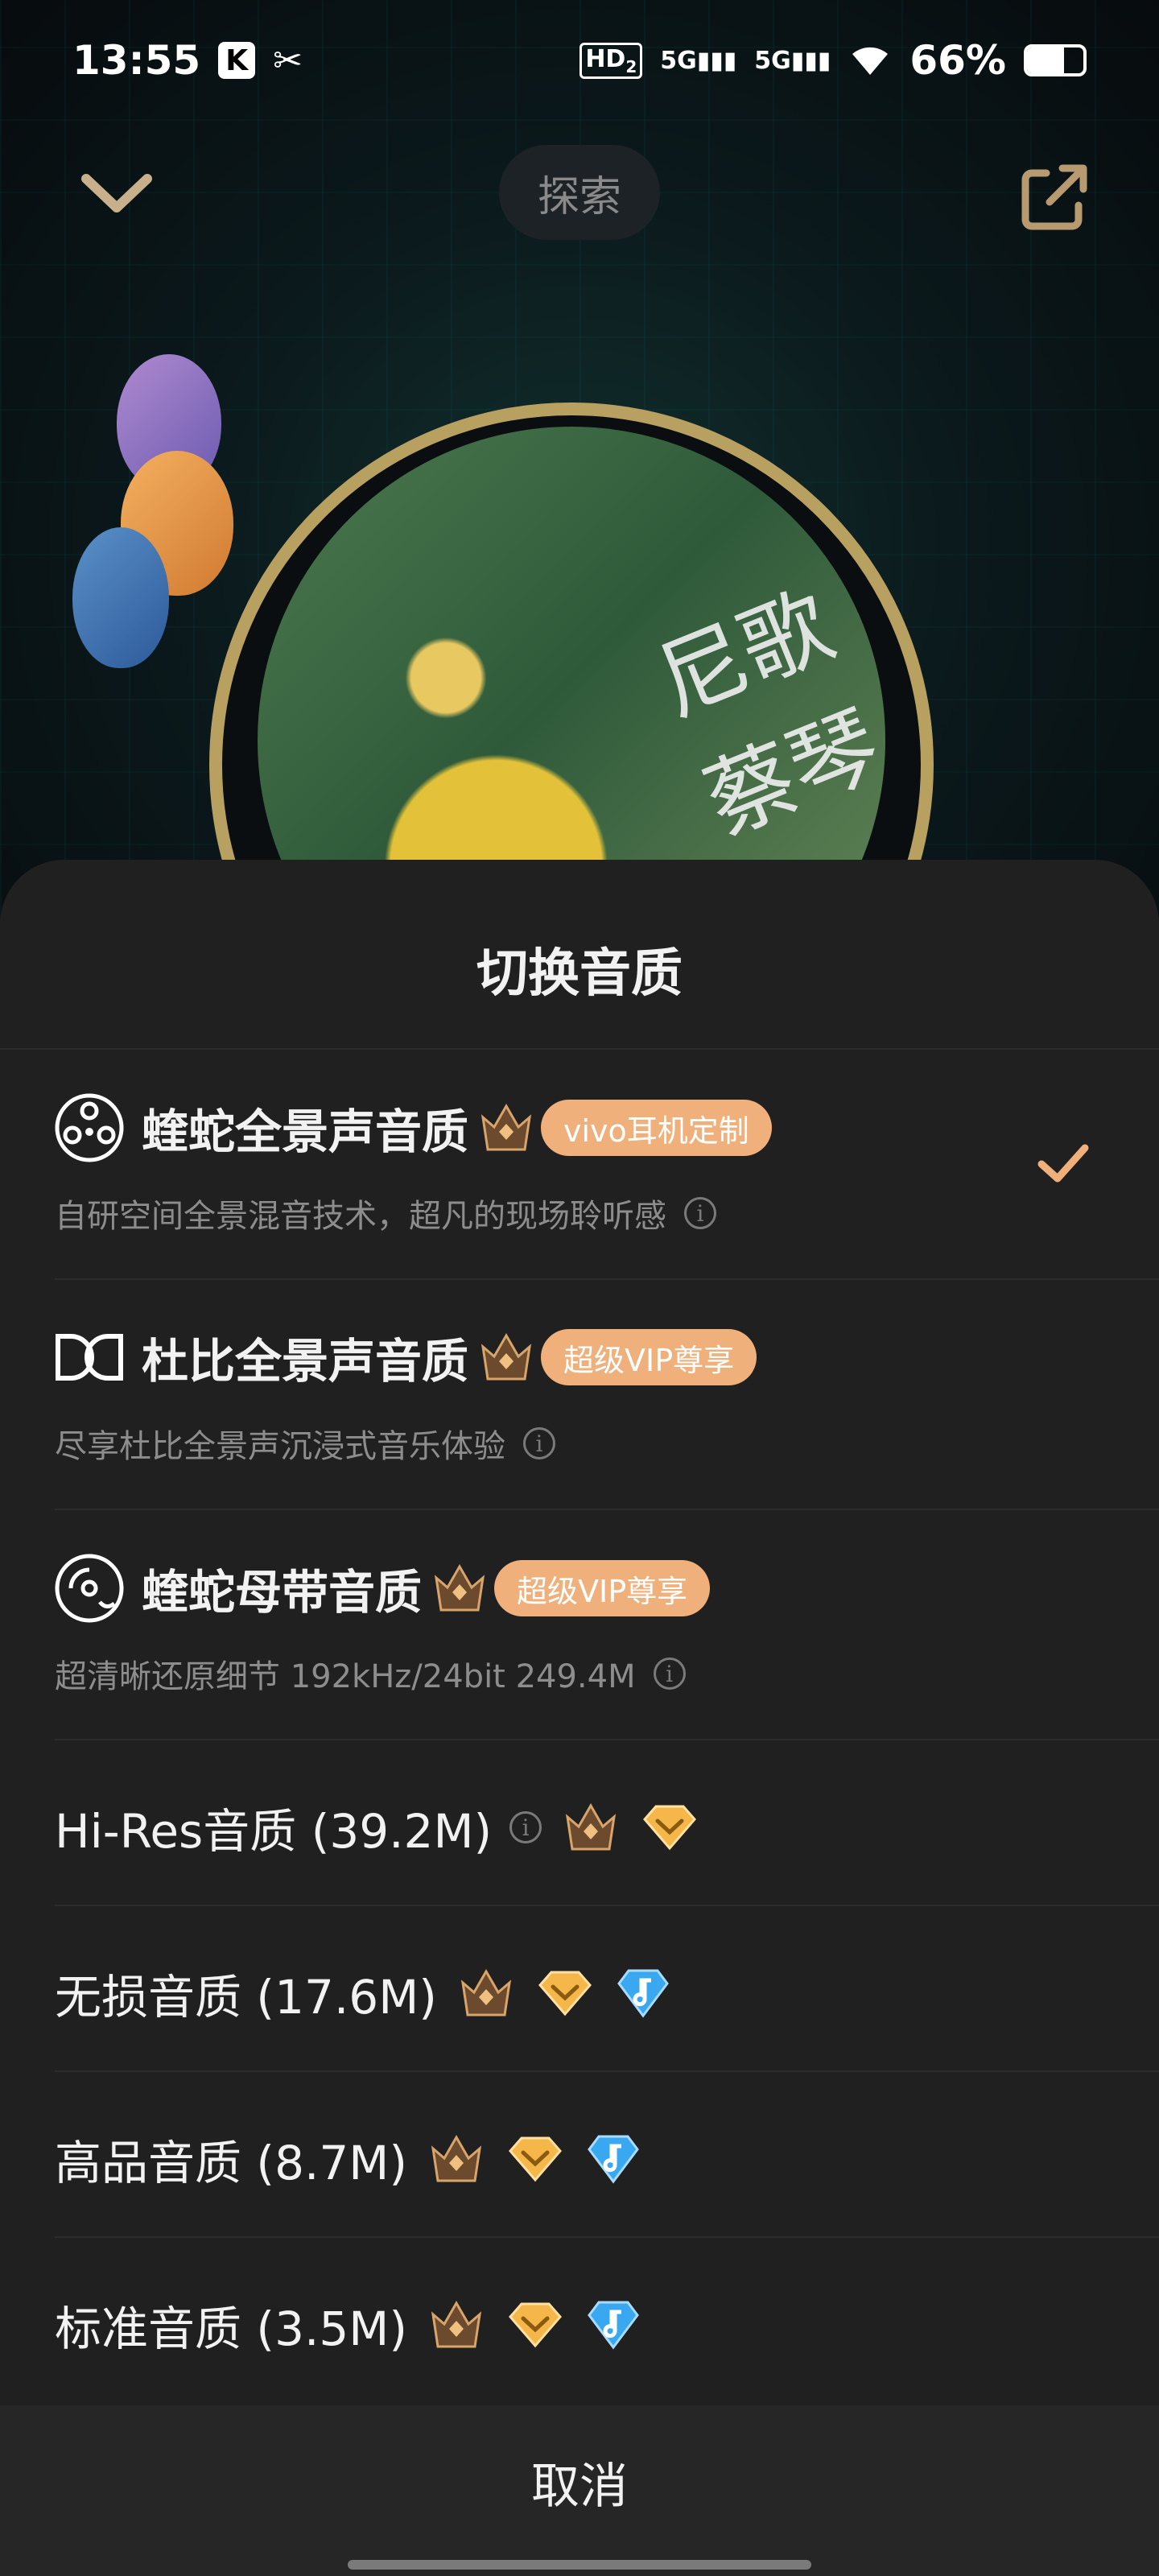  I want to click on app-notification-icon: K, so click(237, 60).